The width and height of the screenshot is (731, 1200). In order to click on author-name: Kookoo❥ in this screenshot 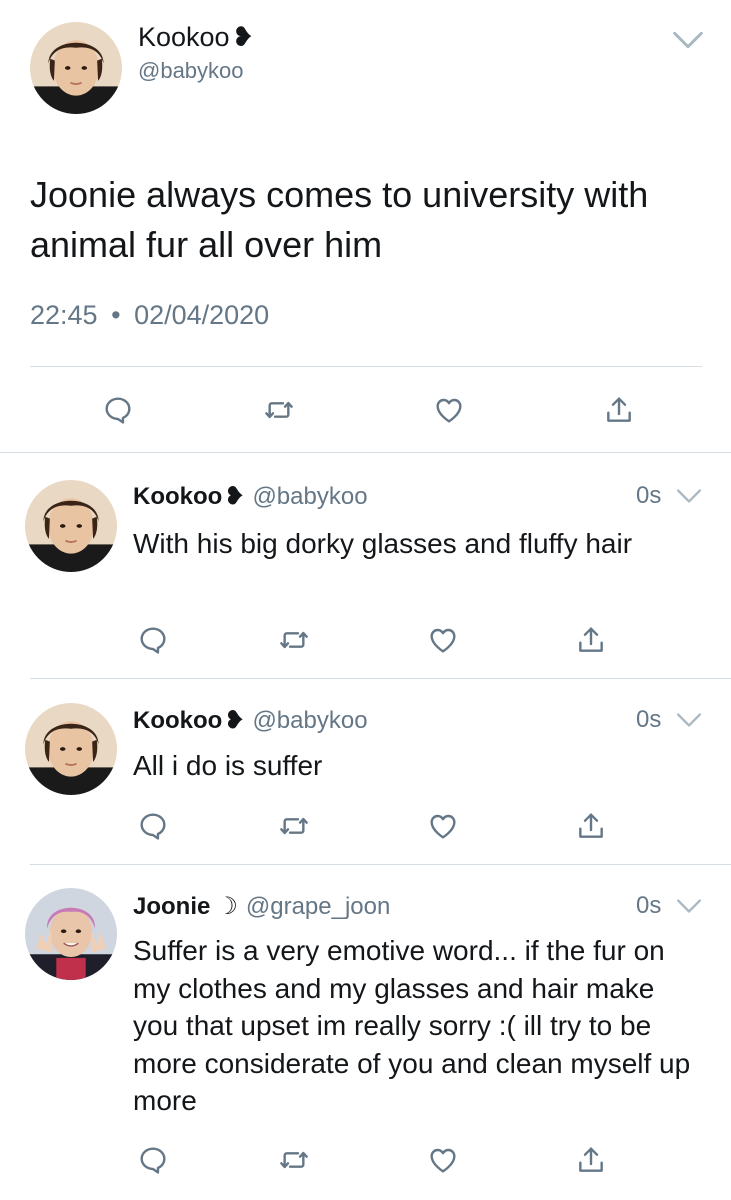, I will do `click(196, 37)`.